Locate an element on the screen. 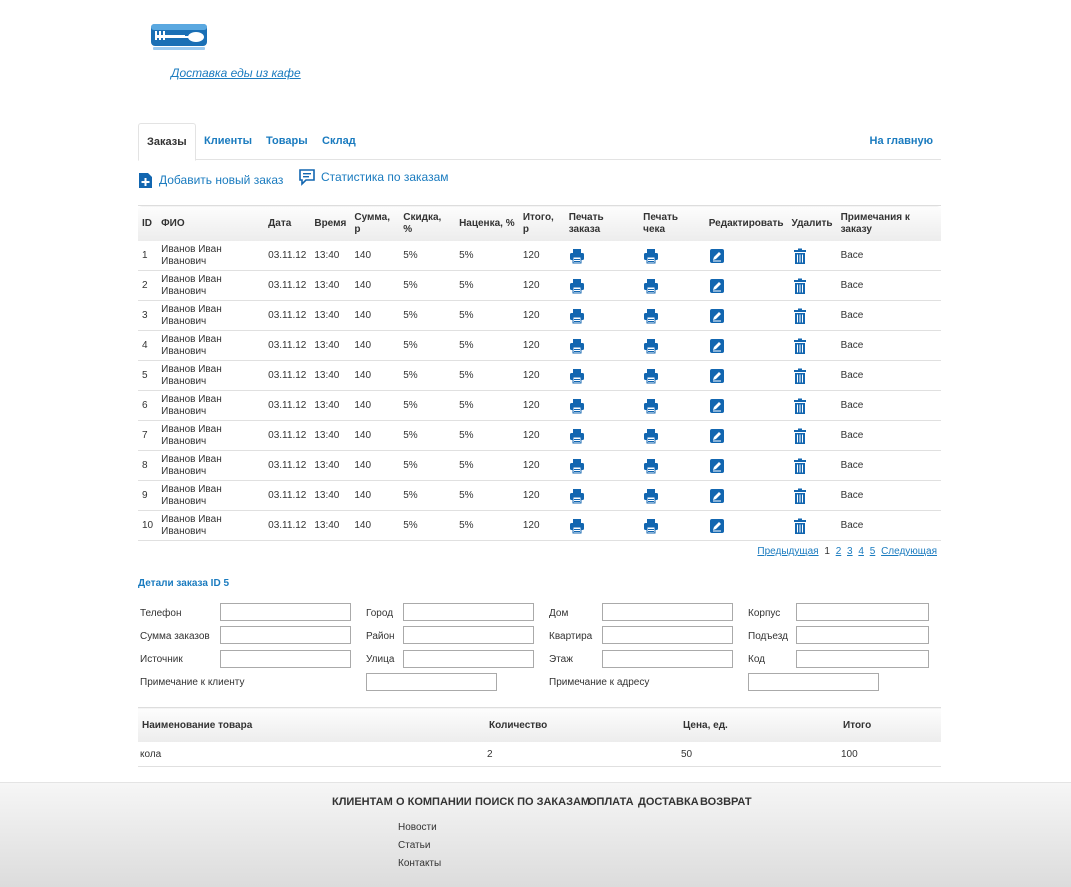  street-field is located at coordinates (468, 659).